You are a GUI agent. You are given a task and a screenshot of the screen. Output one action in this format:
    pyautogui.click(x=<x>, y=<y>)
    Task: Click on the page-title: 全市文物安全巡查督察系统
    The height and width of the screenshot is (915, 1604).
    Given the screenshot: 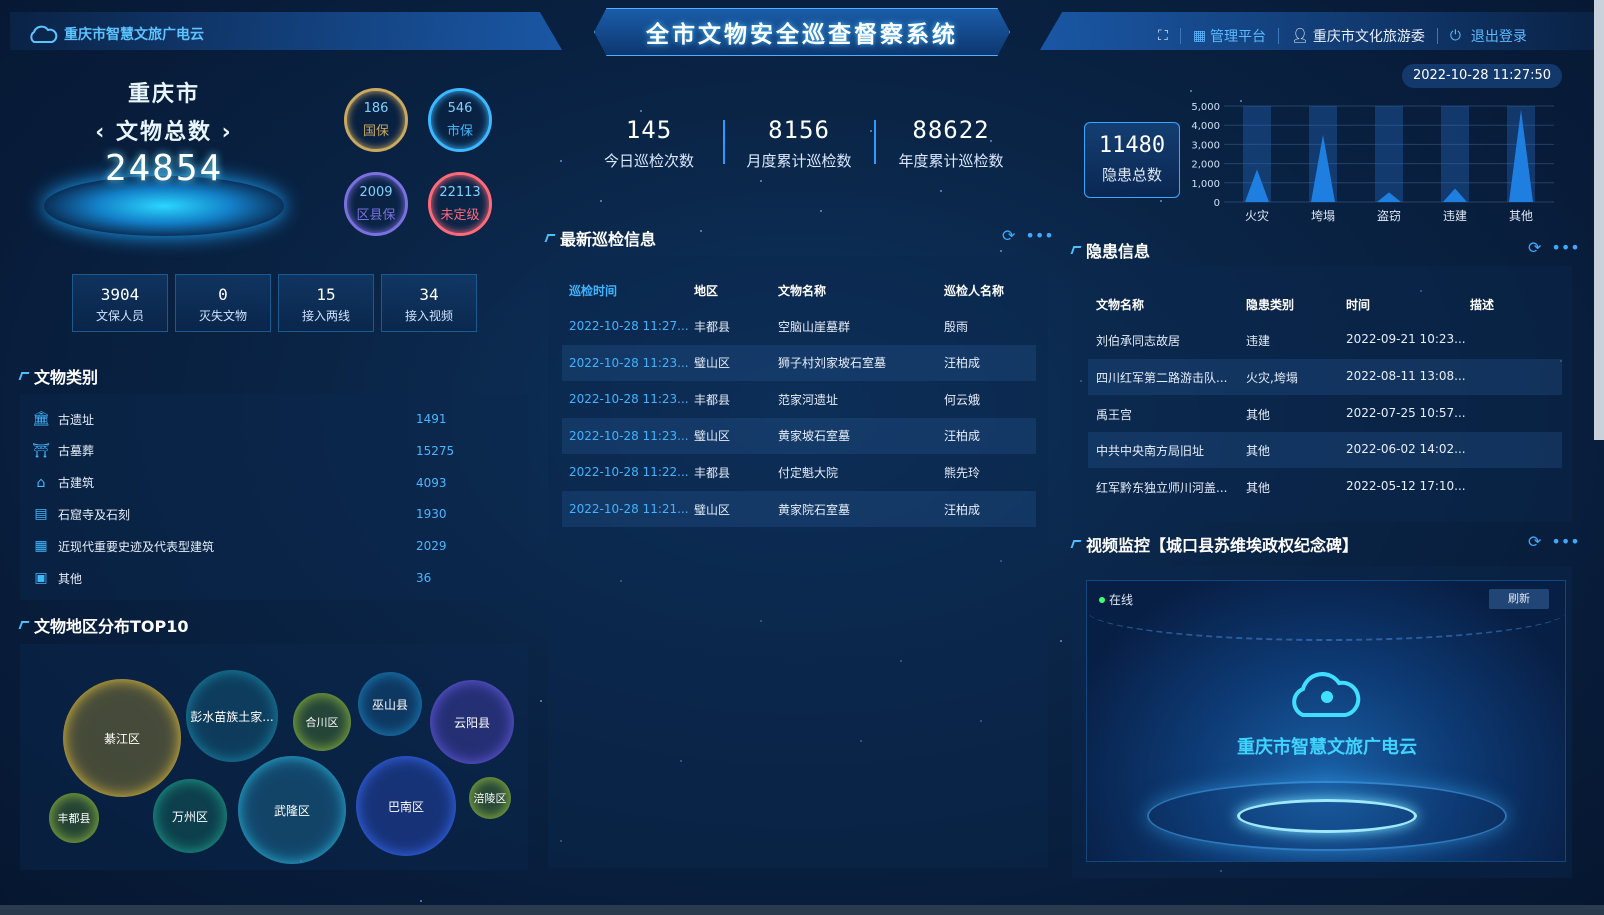 What is the action you would take?
    pyautogui.click(x=802, y=35)
    